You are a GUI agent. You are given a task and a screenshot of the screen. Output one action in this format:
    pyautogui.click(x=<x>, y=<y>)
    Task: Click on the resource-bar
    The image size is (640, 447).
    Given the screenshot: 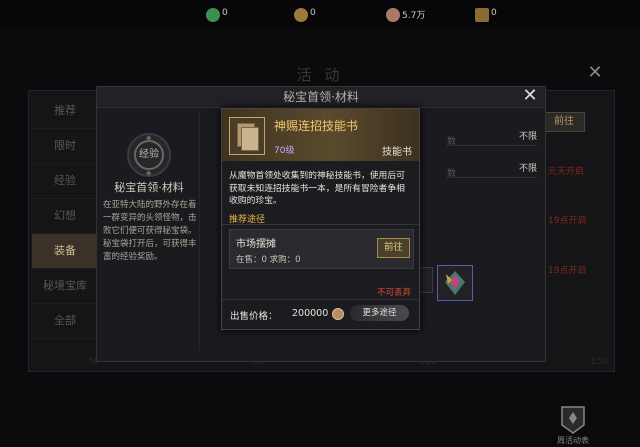 What is the action you would take?
    pyautogui.click(x=320, y=14)
    